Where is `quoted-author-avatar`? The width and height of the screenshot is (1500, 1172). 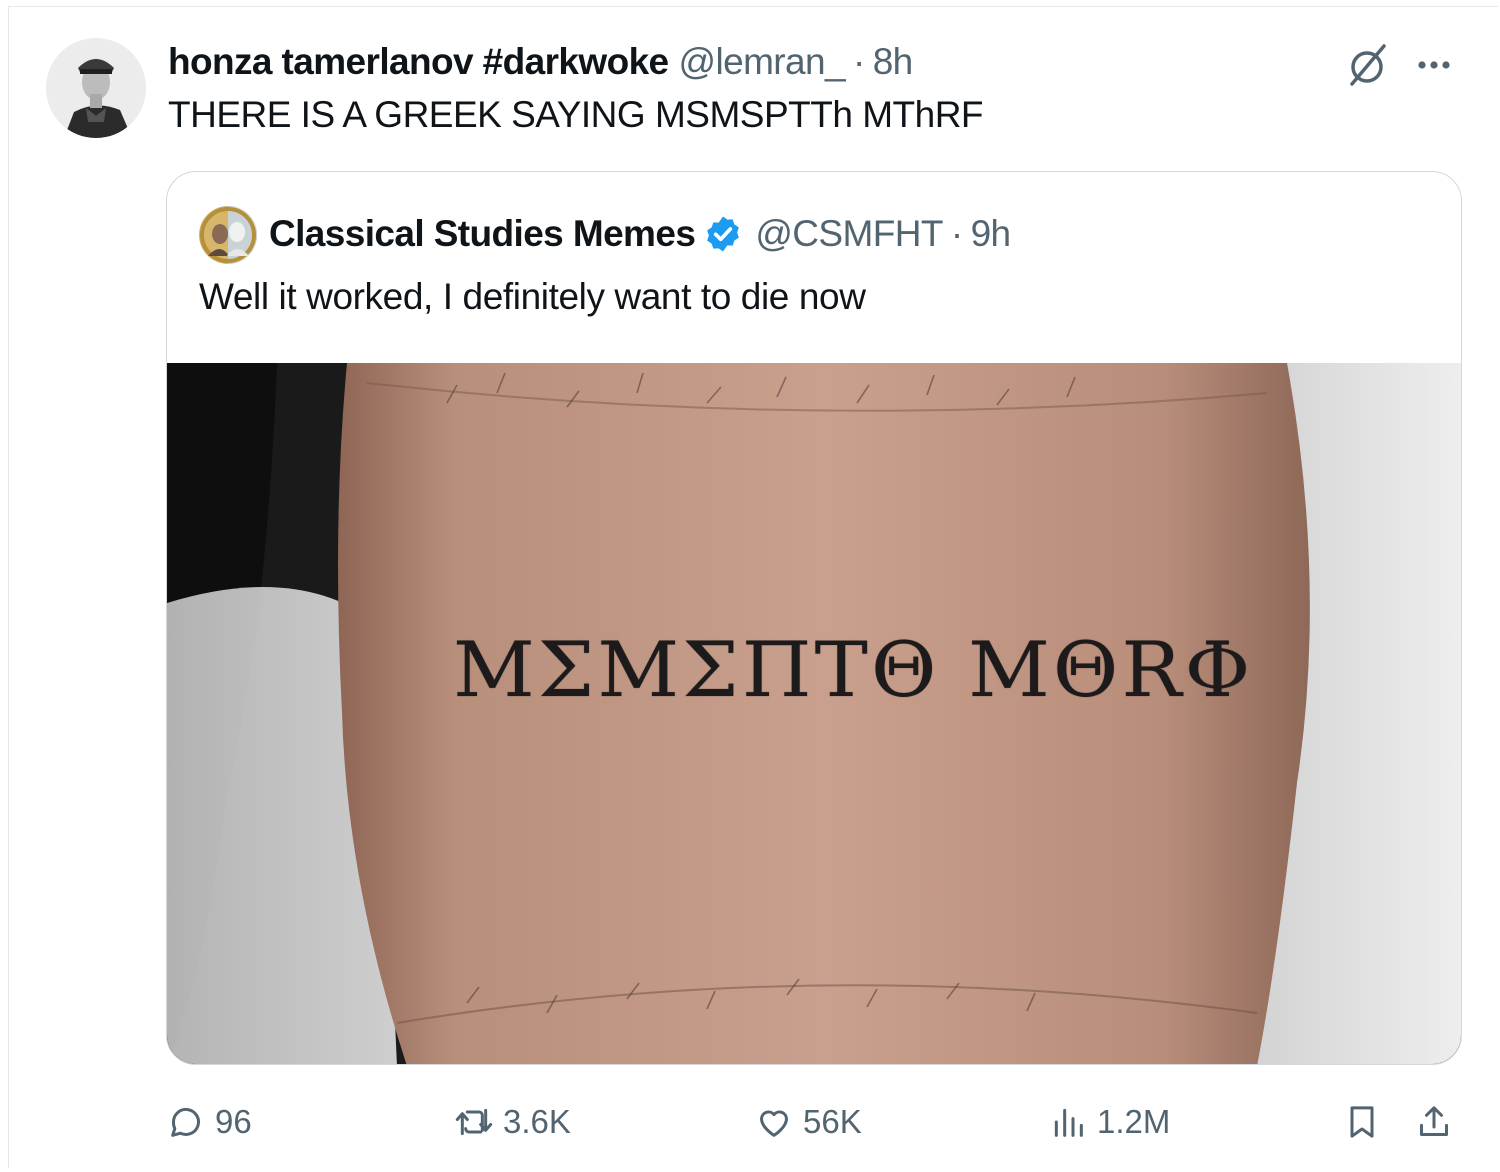 quoted-author-avatar is located at coordinates (228, 235).